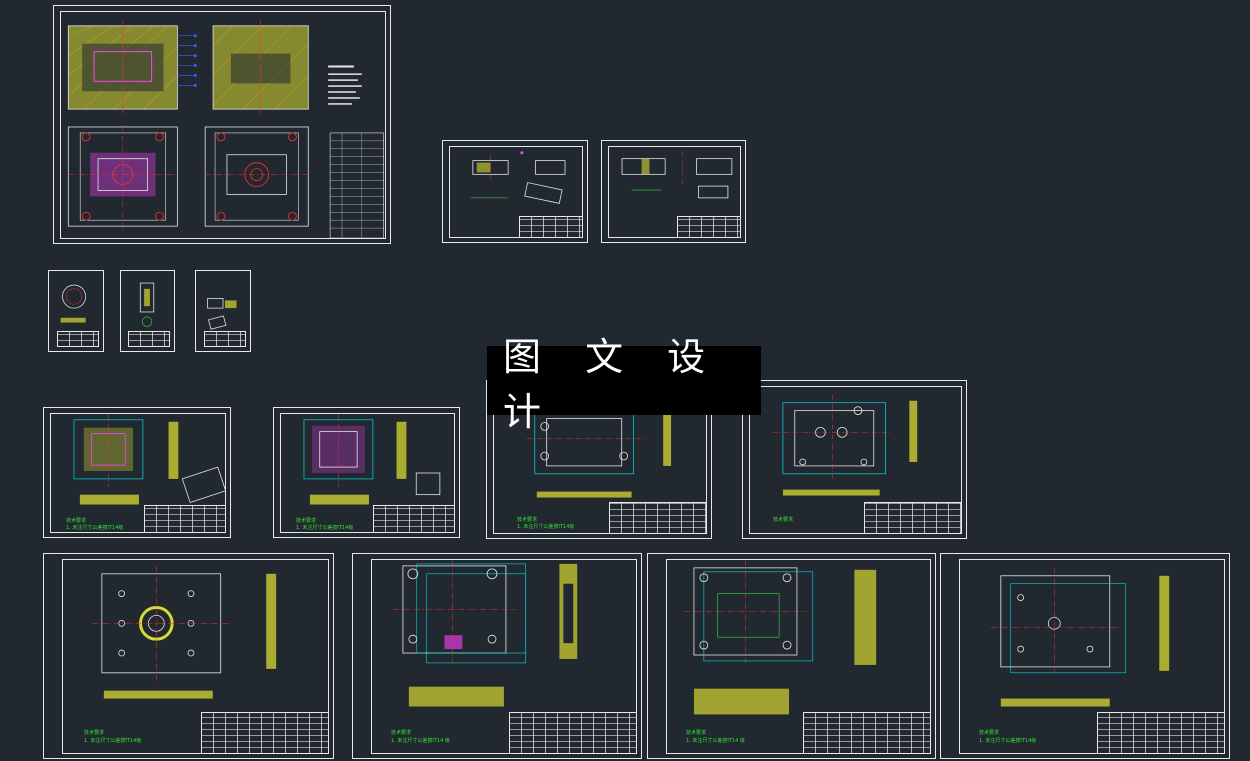  What do you see at coordinates (673, 191) in the screenshot?
I see `drawing-sheet-part-a2` at bounding box center [673, 191].